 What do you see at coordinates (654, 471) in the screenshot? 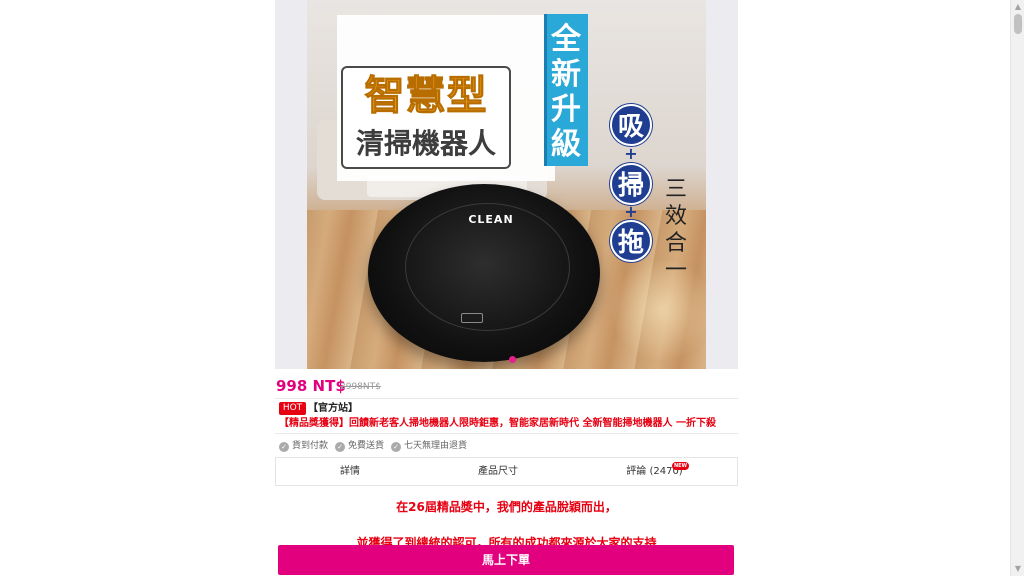
I see `tab-reviews: 評論 (2470)` at bounding box center [654, 471].